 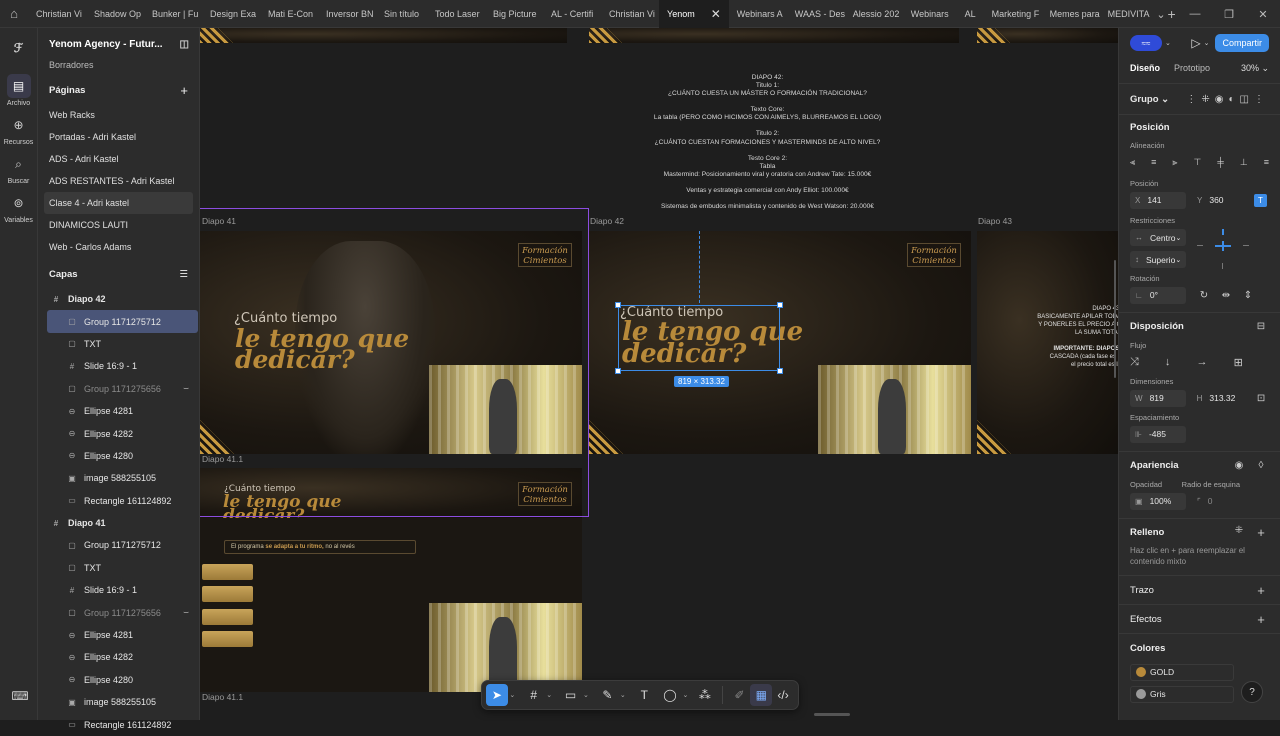 I want to click on browser-tab: Design Exa, so click(x=231, y=14).